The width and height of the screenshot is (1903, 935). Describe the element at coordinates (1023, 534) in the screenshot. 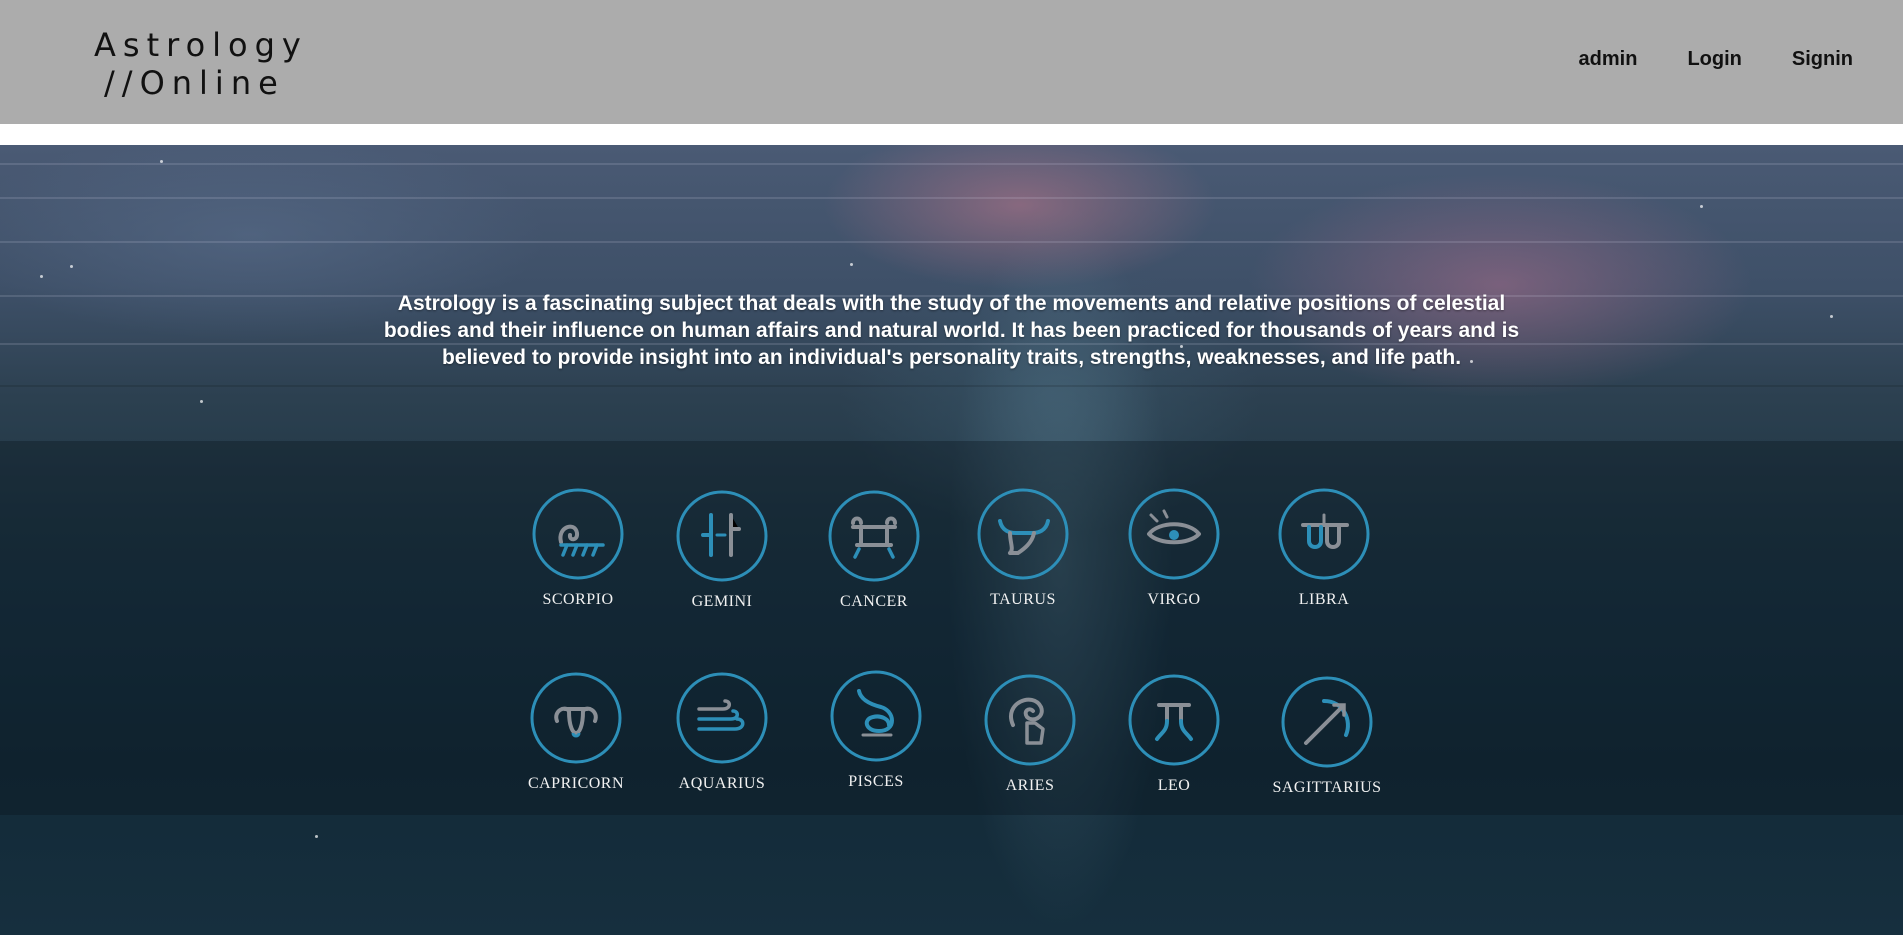

I see `taurus-icon` at that location.